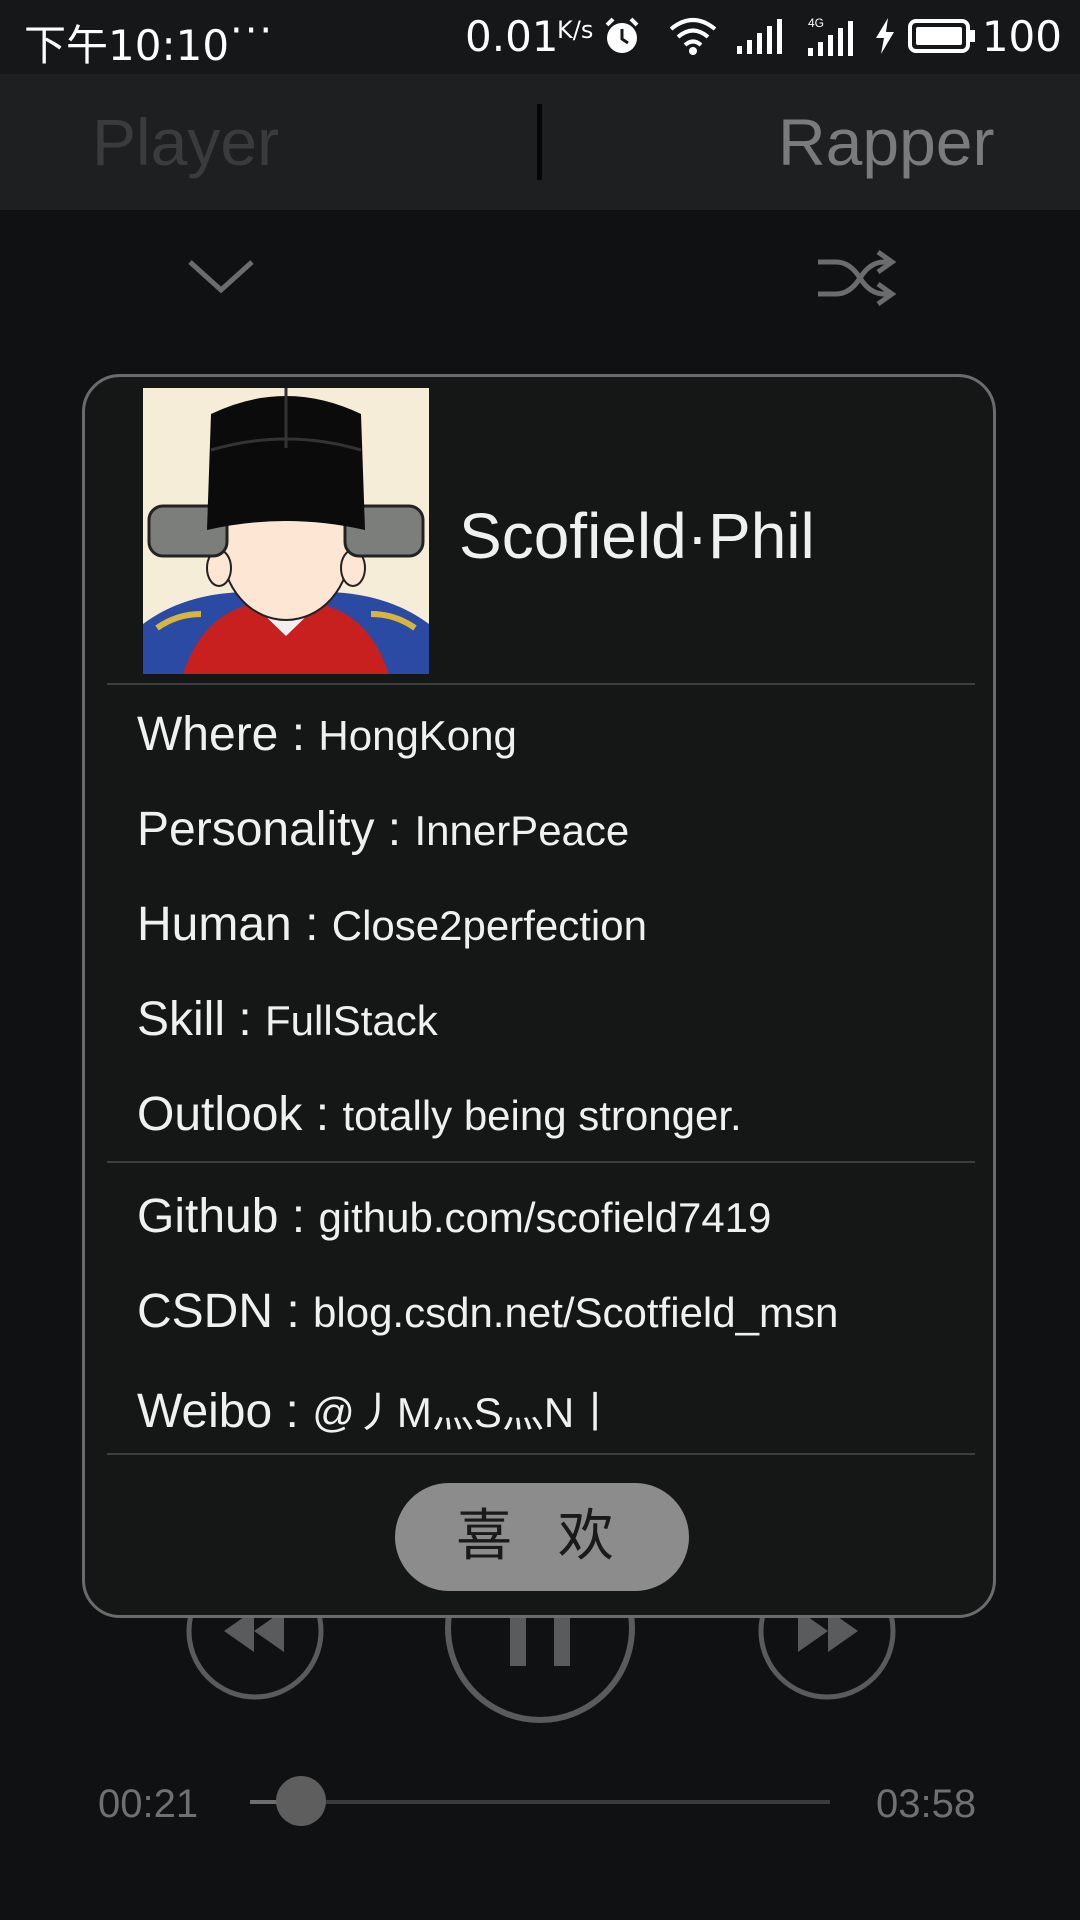 The width and height of the screenshot is (1080, 1920). I want to click on link-github-value: github.com/scofield7419, so click(544, 1217).